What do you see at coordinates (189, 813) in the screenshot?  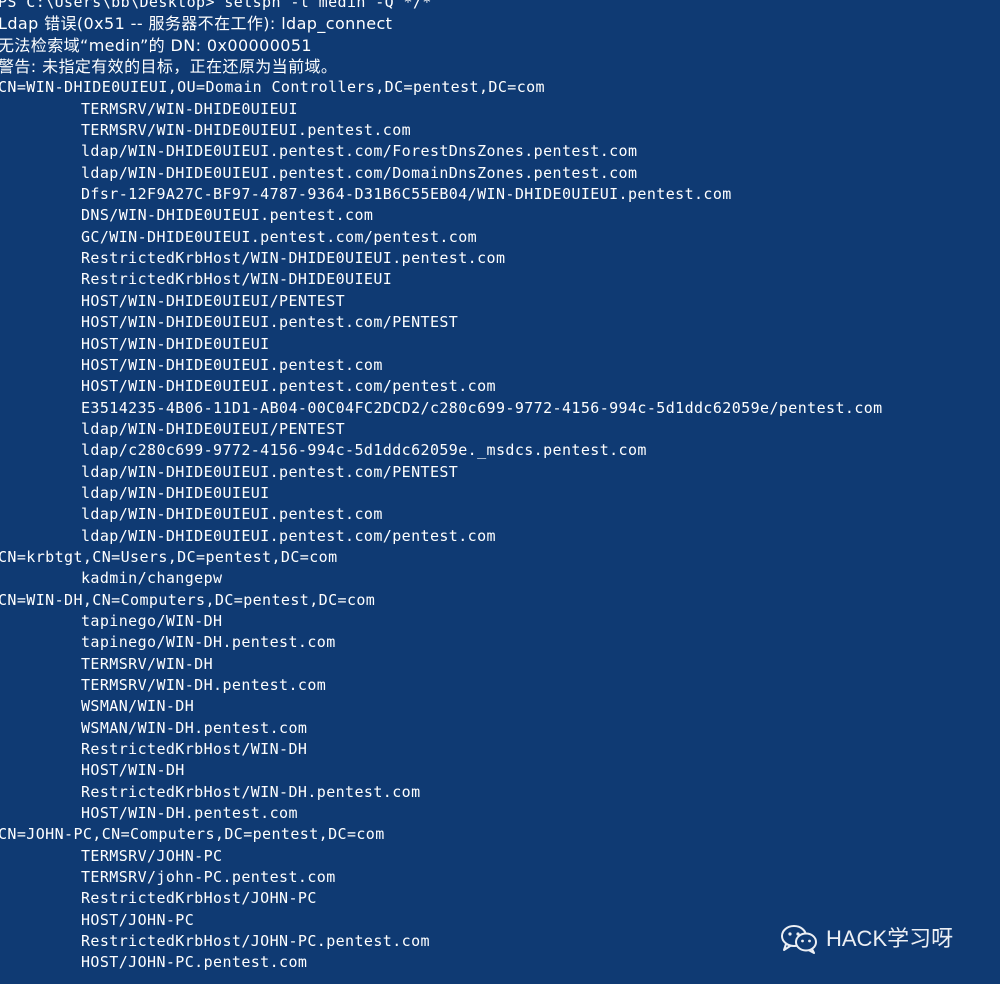 I see `output-line: HOST/WIN-DH.pentest.com` at bounding box center [189, 813].